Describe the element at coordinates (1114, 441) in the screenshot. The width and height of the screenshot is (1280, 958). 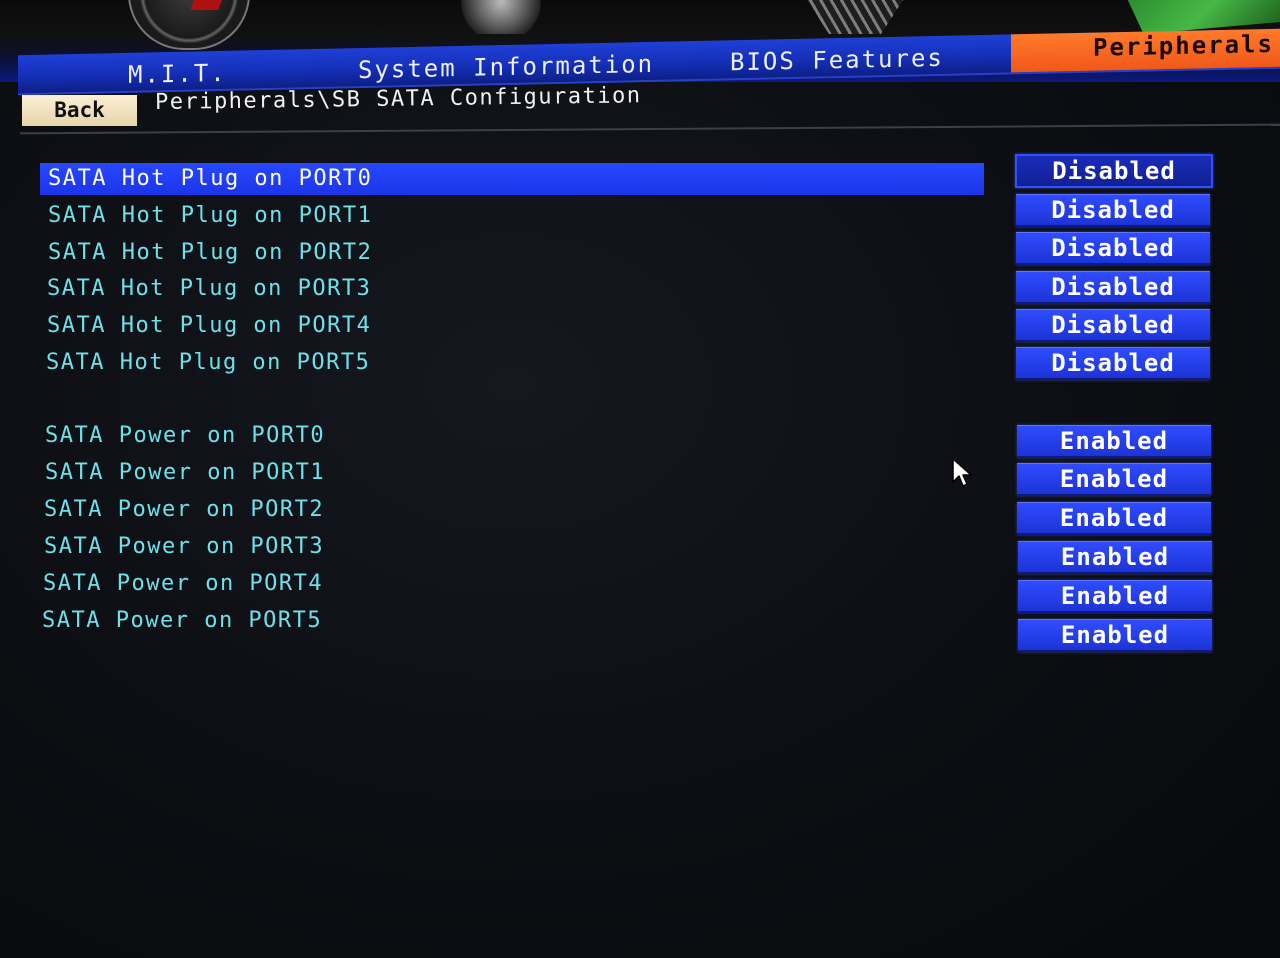
I see `value-power-port0: Enabled` at that location.